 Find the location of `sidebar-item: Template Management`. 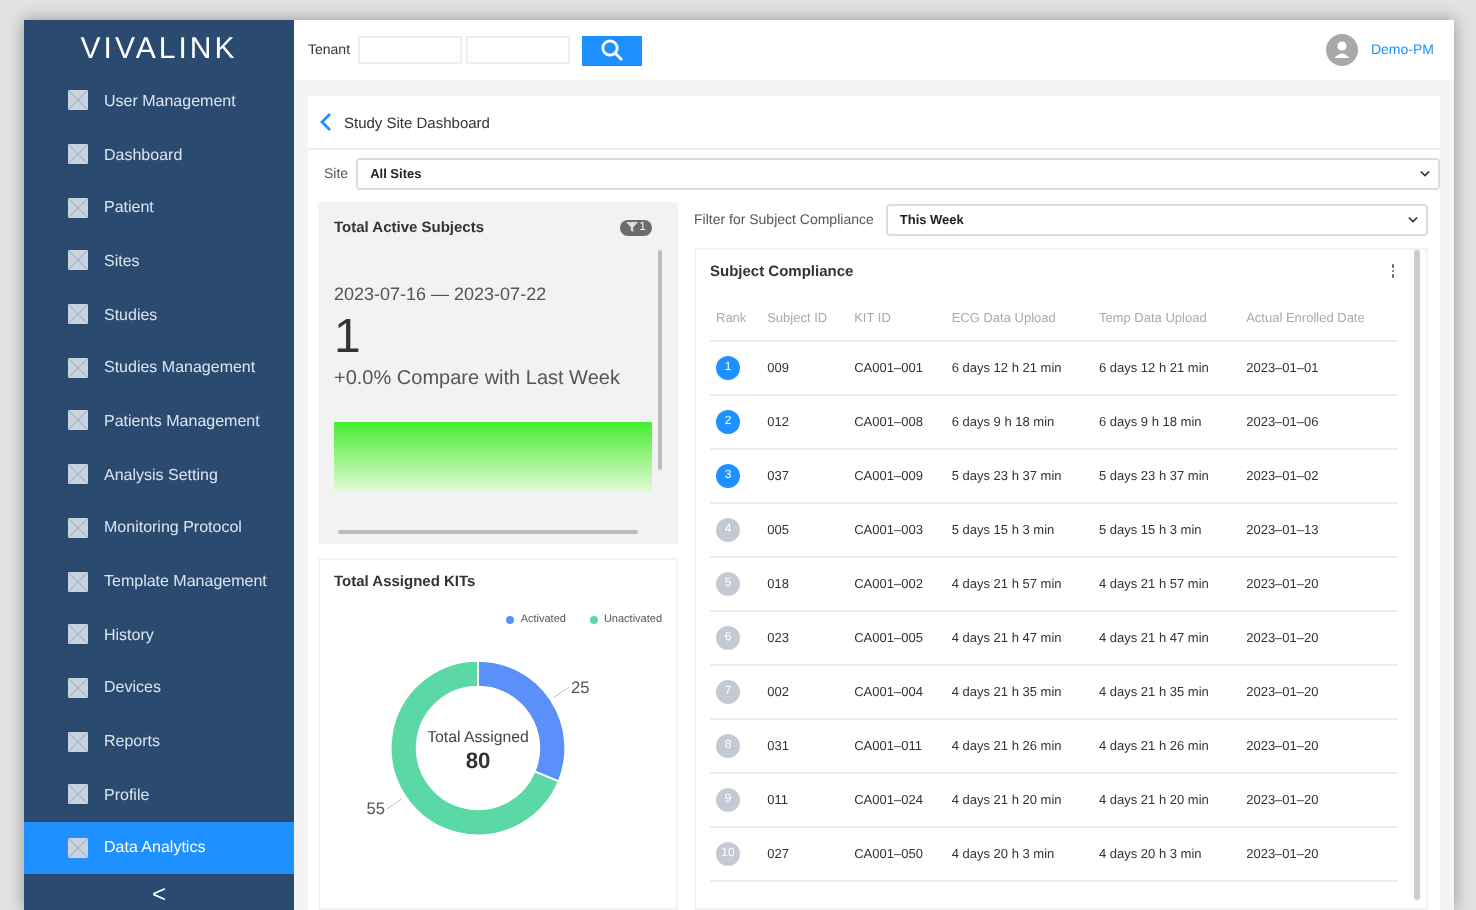

sidebar-item: Template Management is located at coordinates (159, 581).